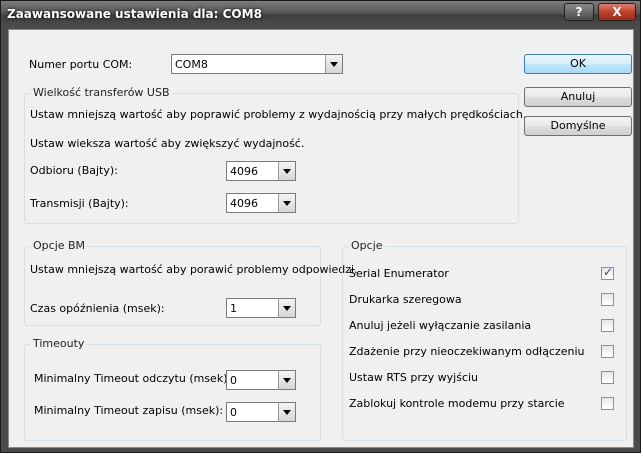  I want to click on receive-size-select: 4096, so click(261, 171).